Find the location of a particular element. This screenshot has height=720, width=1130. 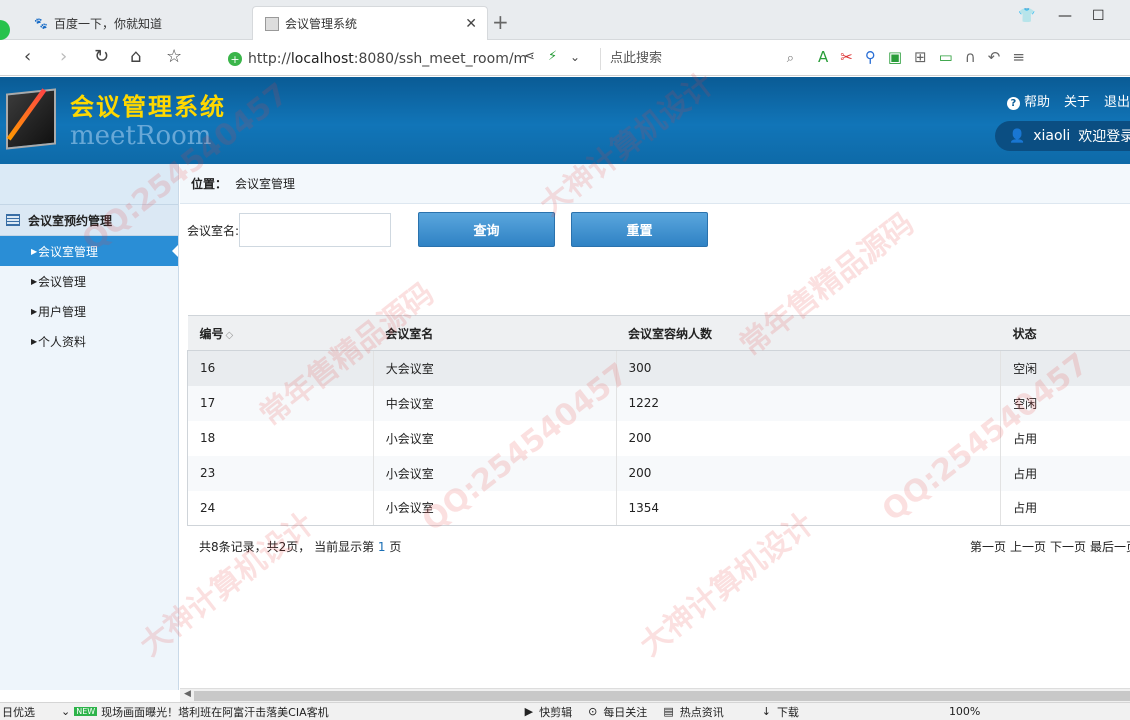

column-header-room-name: 会议室名 is located at coordinates (495, 333).